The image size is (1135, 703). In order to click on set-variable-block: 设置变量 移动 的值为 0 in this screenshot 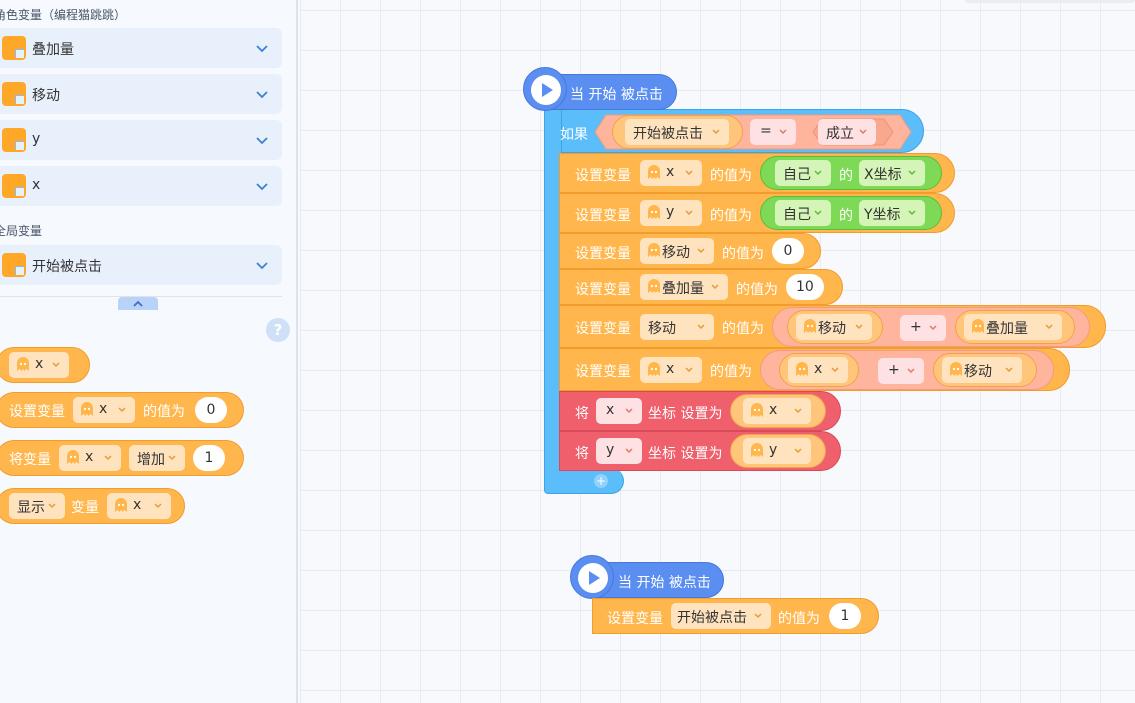, I will do `click(690, 251)`.